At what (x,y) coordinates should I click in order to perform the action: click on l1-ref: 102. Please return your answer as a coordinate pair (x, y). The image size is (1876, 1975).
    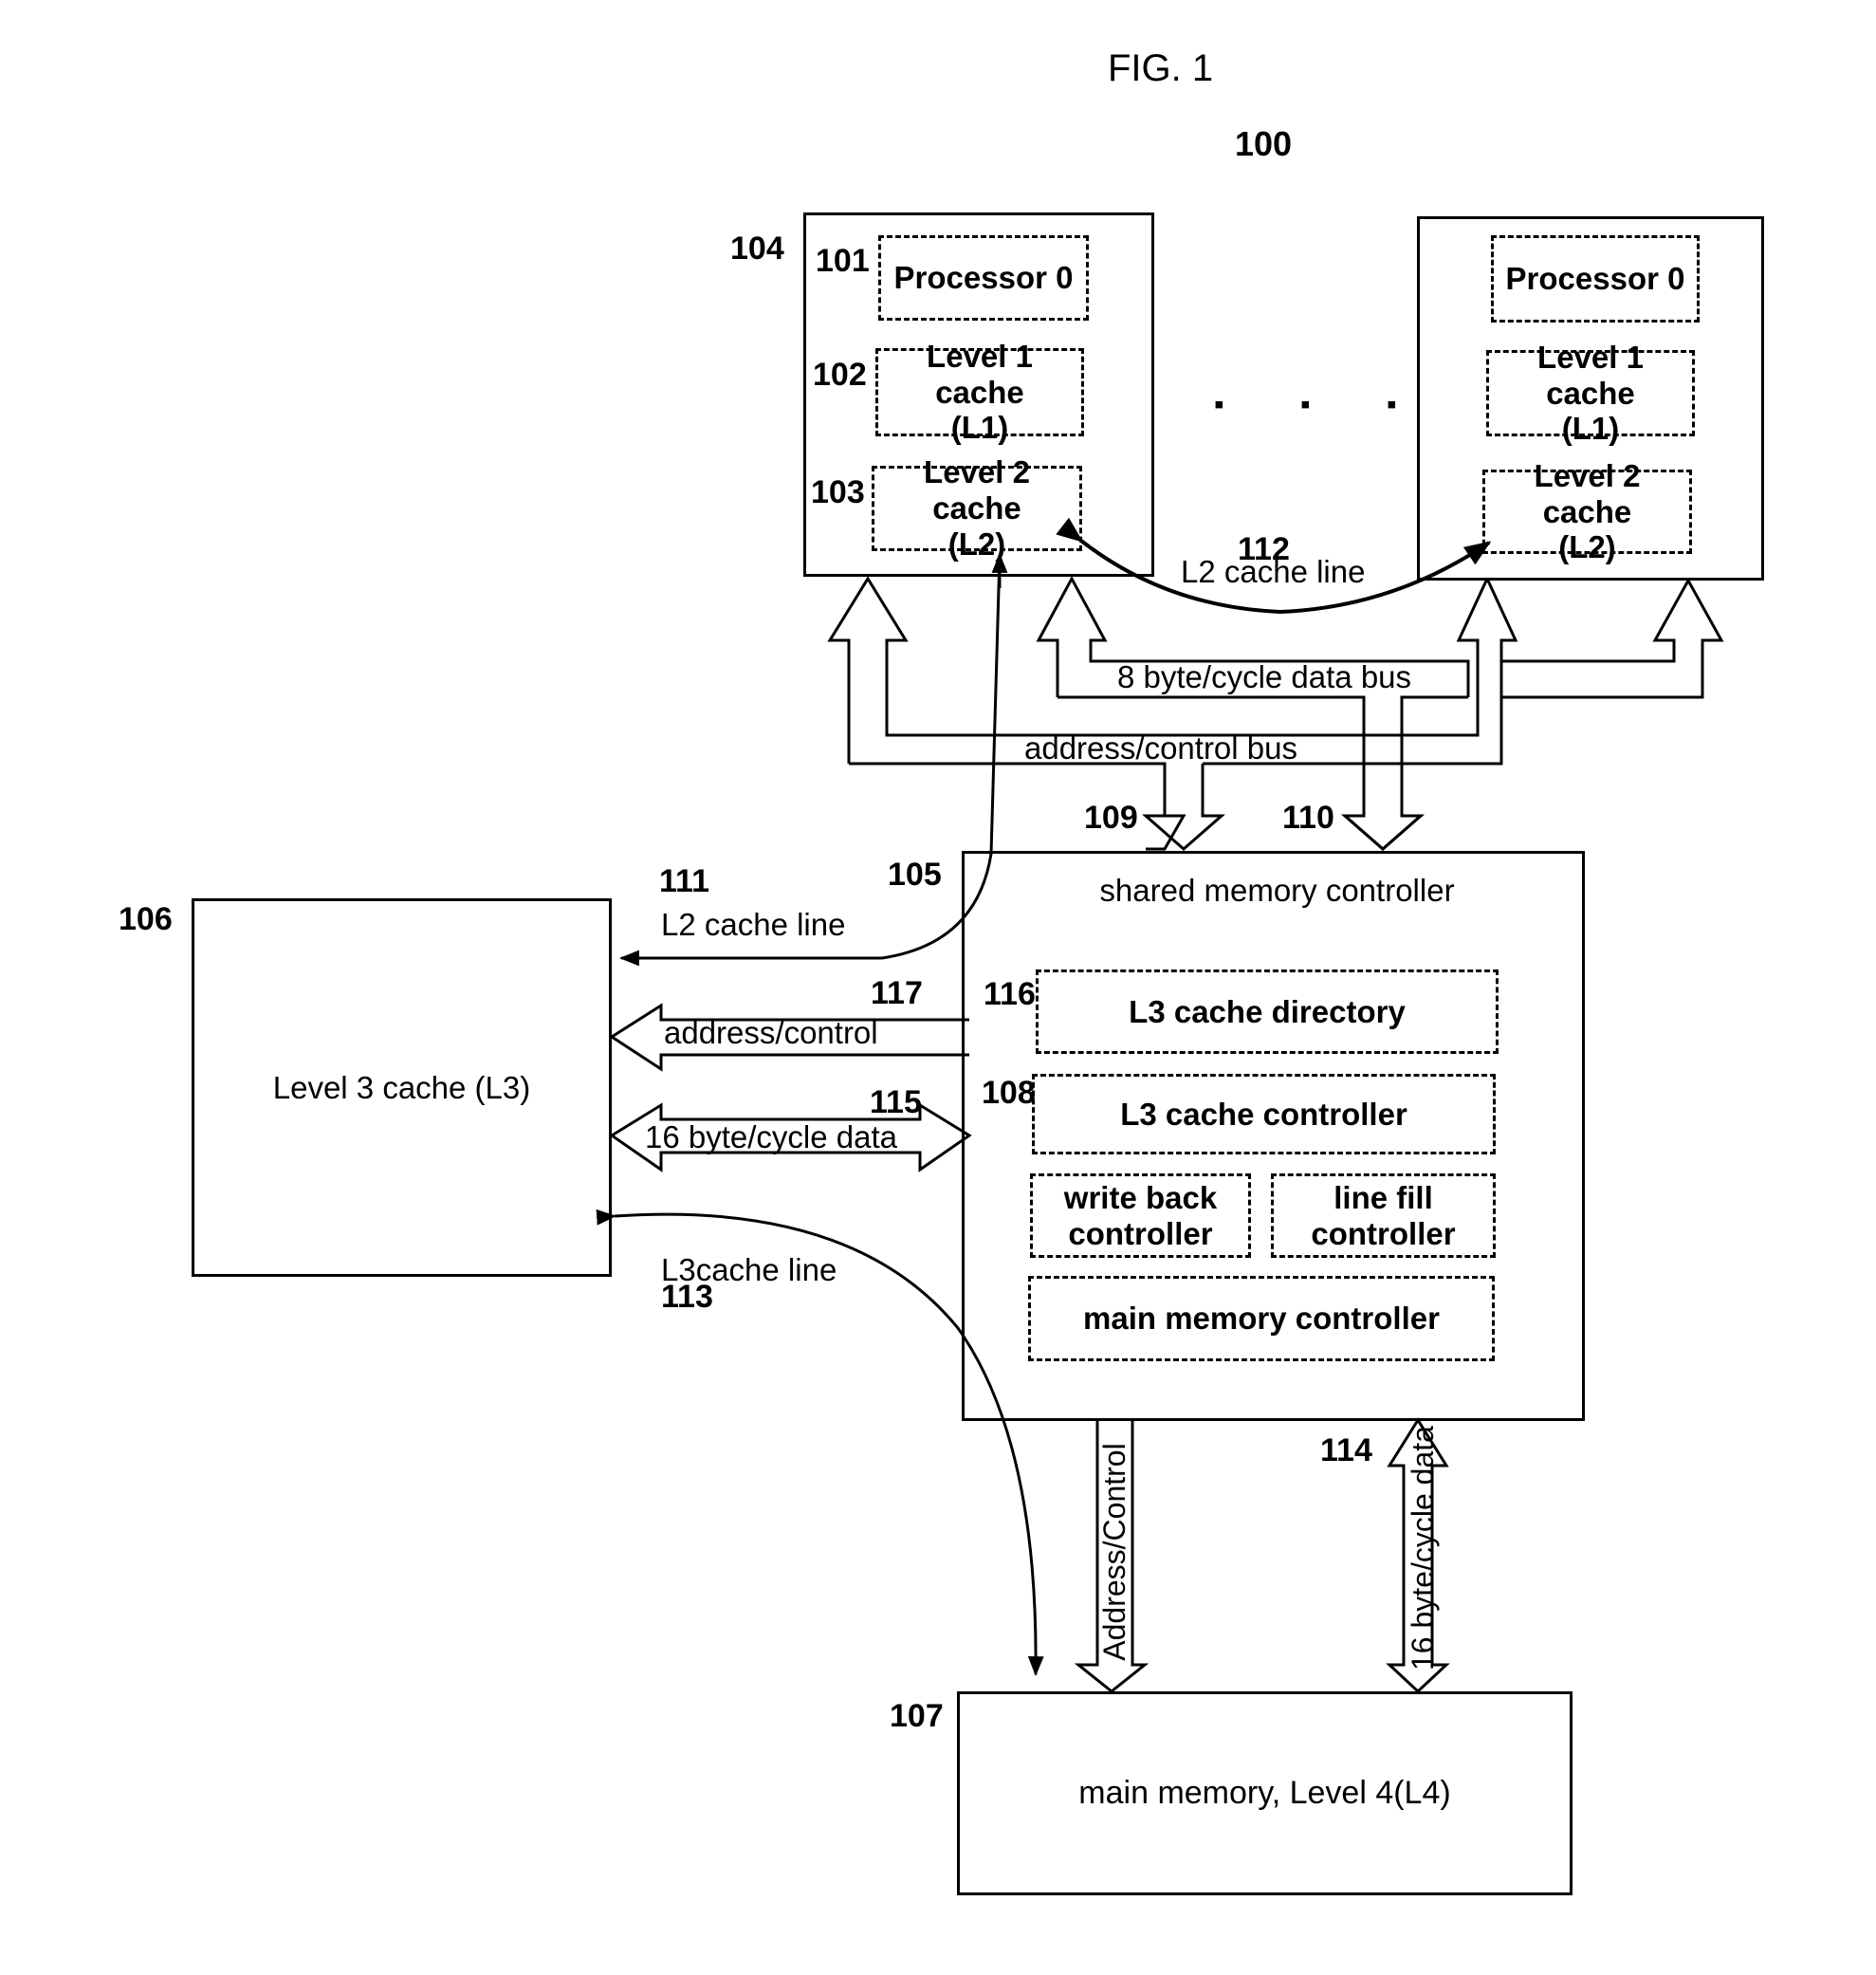
    Looking at the image, I should click on (840, 375).